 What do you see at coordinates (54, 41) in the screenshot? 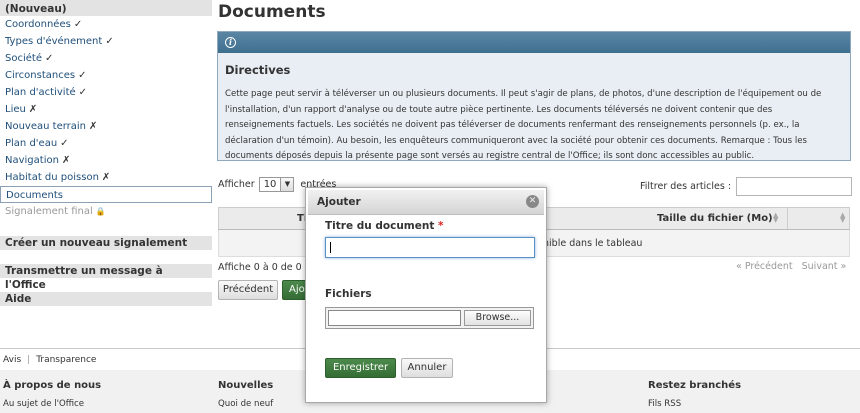
I see `sidebar-item-label: Types d'événement` at bounding box center [54, 41].